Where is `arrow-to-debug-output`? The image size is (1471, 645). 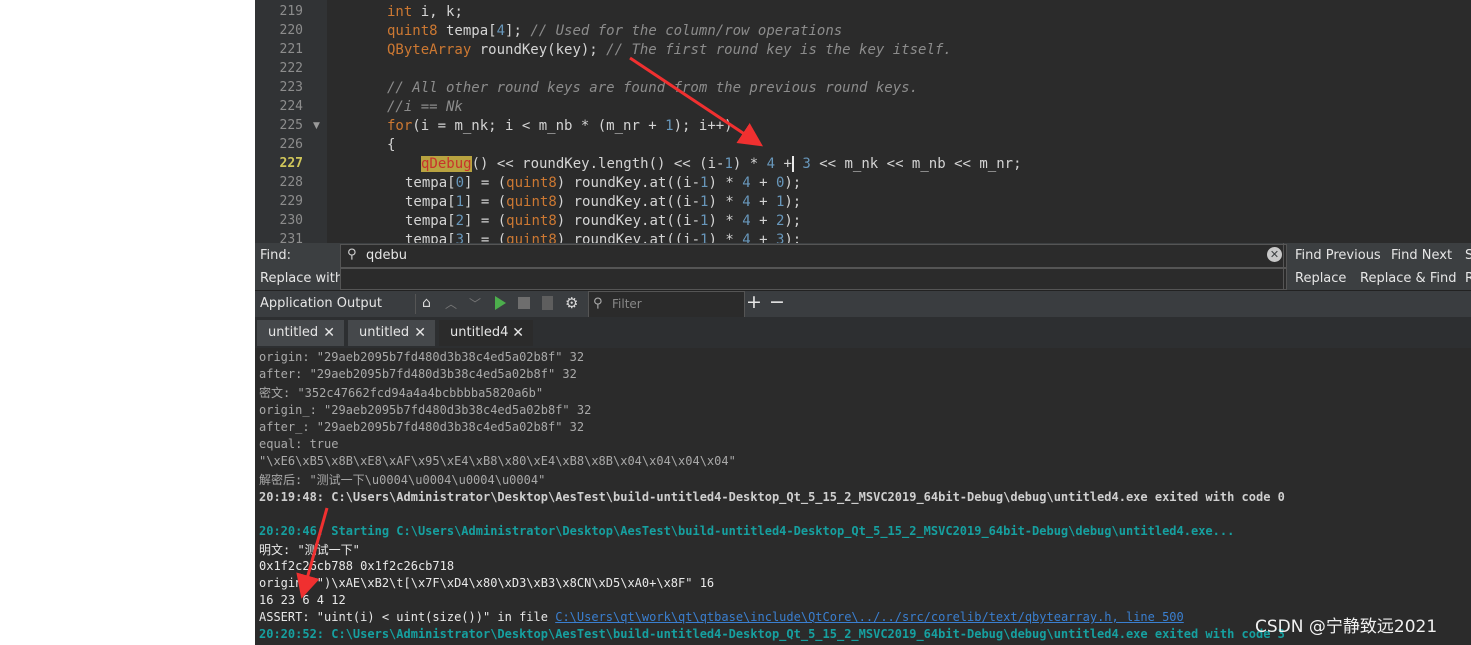 arrow-to-debug-output is located at coordinates (312, 553).